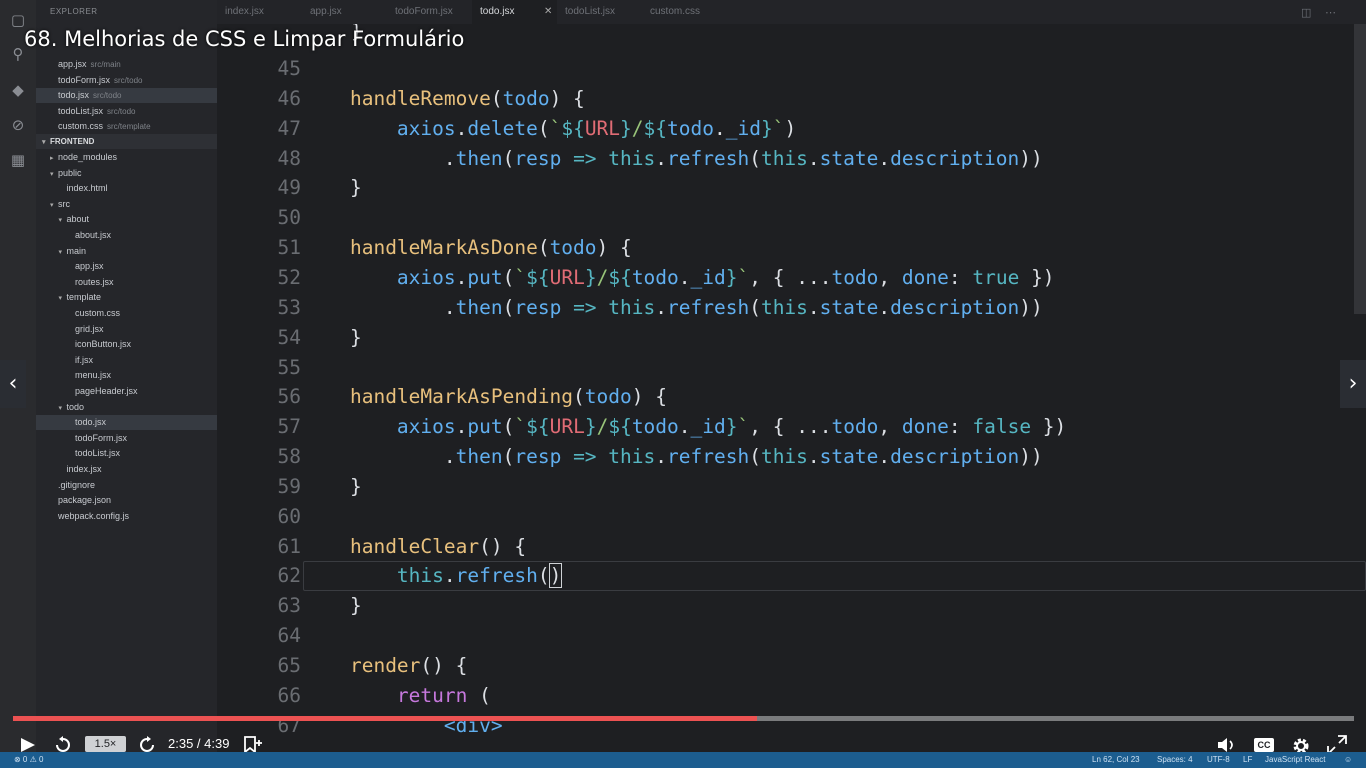 Image resolution: width=1366 pixels, height=768 pixels. What do you see at coordinates (126, 360) in the screenshot?
I see `tree-item: if.jsx` at bounding box center [126, 360].